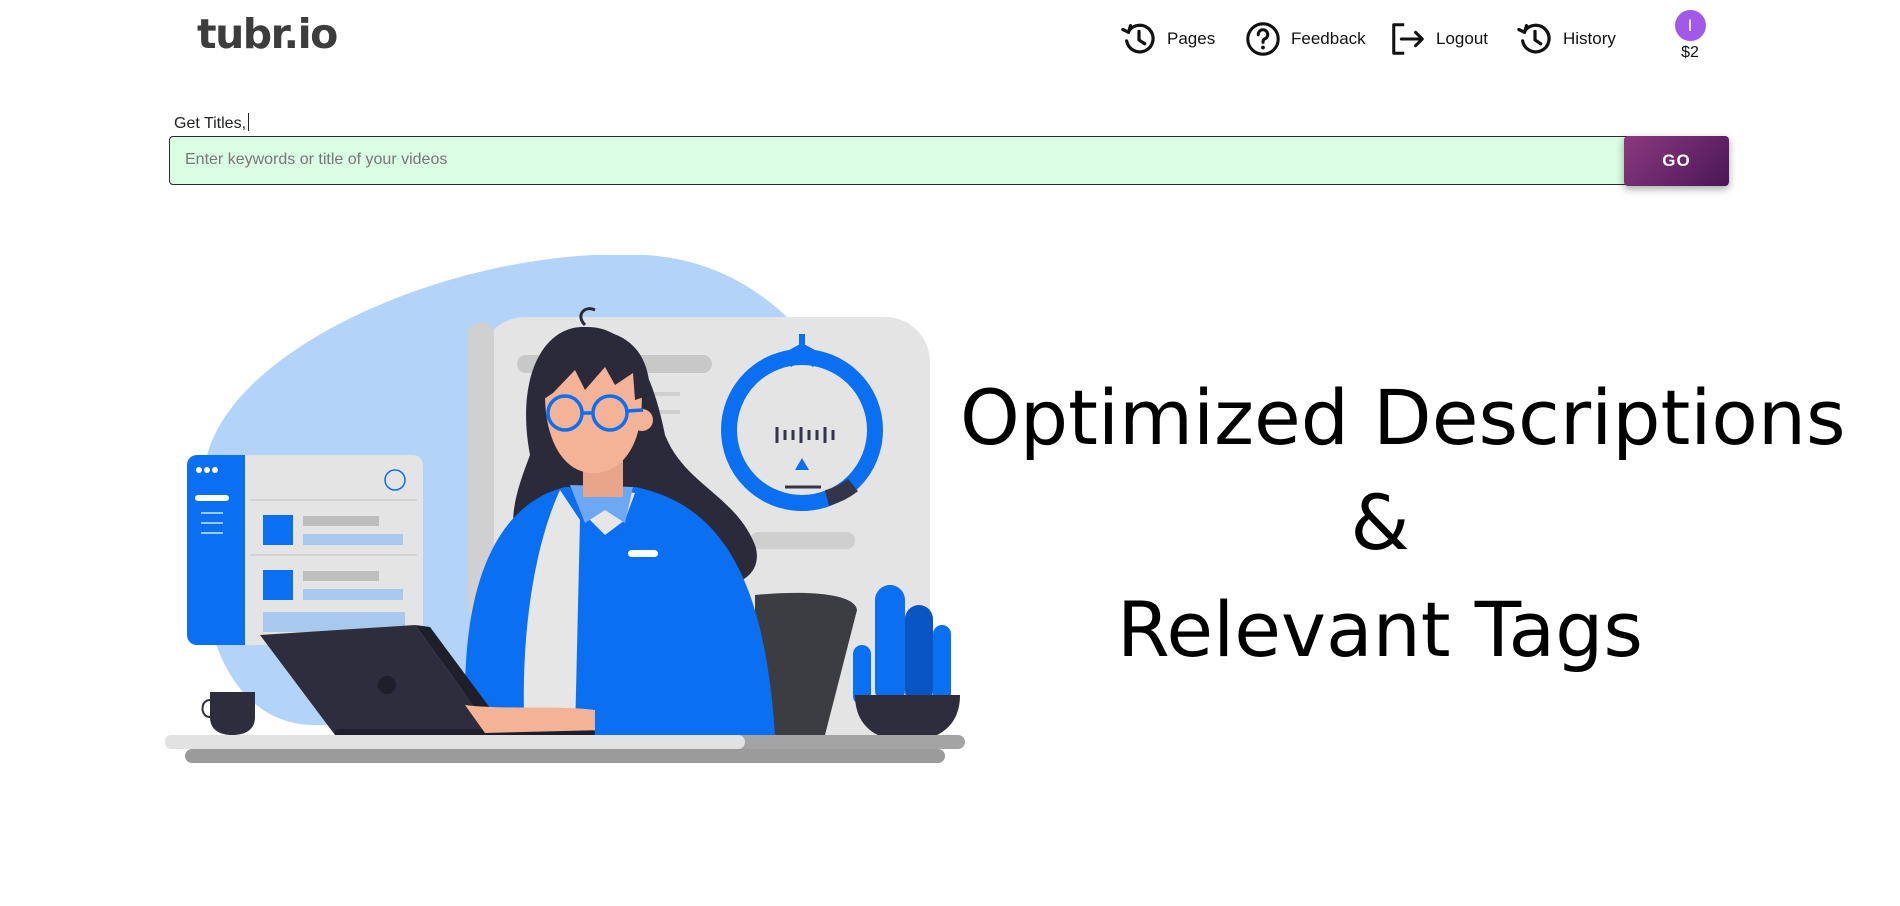 The image size is (1900, 906). Describe the element at coordinates (1263, 39) in the screenshot. I see `question-circle-icon` at that location.